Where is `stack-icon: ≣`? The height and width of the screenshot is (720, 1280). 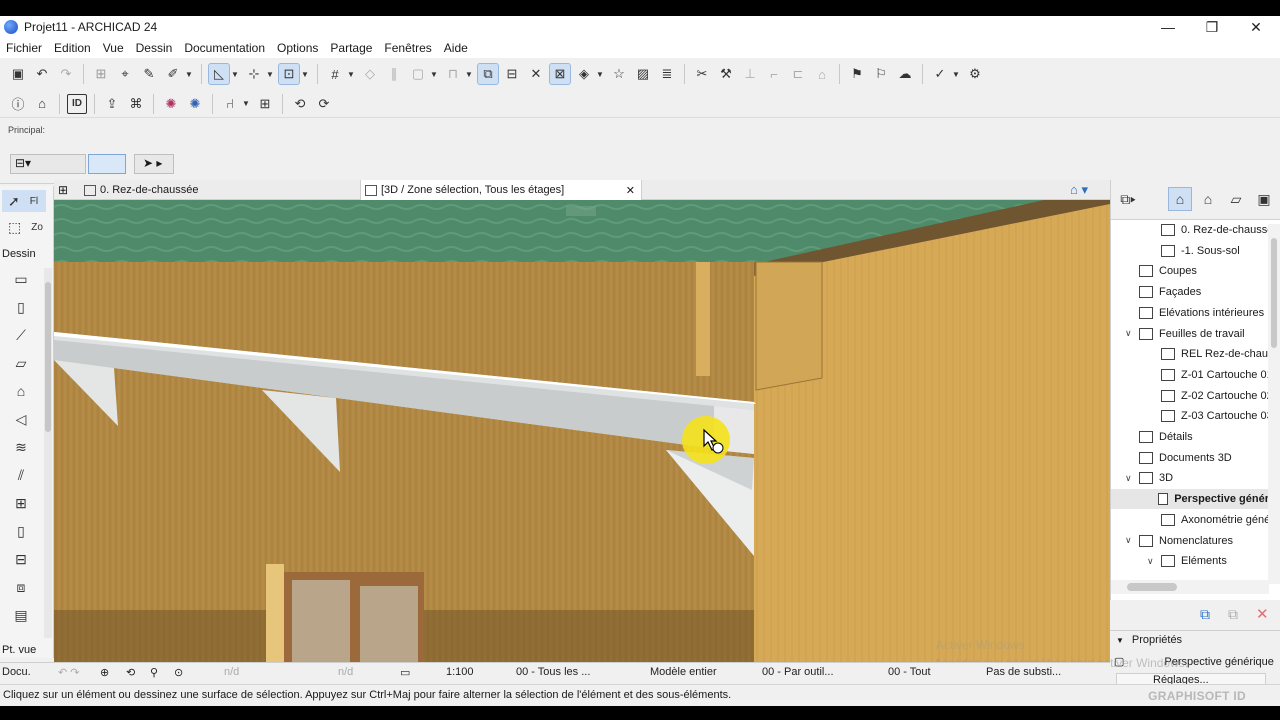
stack-icon: ≣ is located at coordinates (667, 74).